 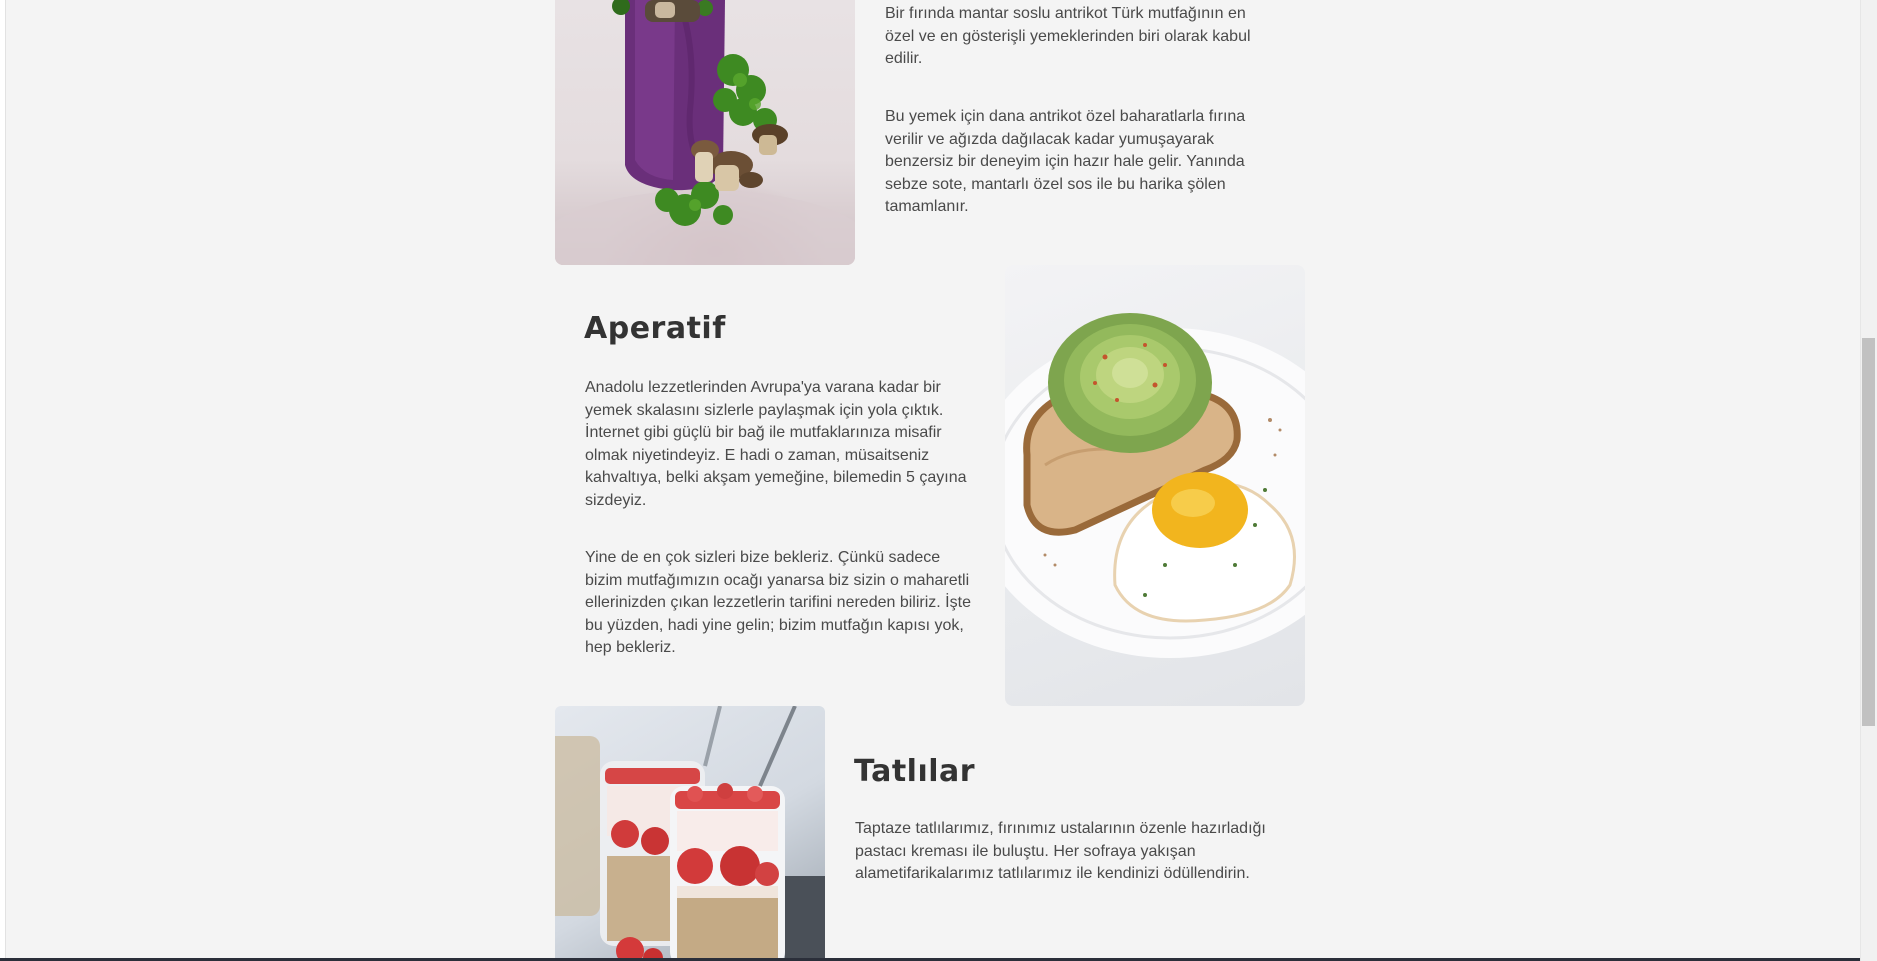 I want to click on aperatif-heading: Aperatif, so click(x=655, y=328).